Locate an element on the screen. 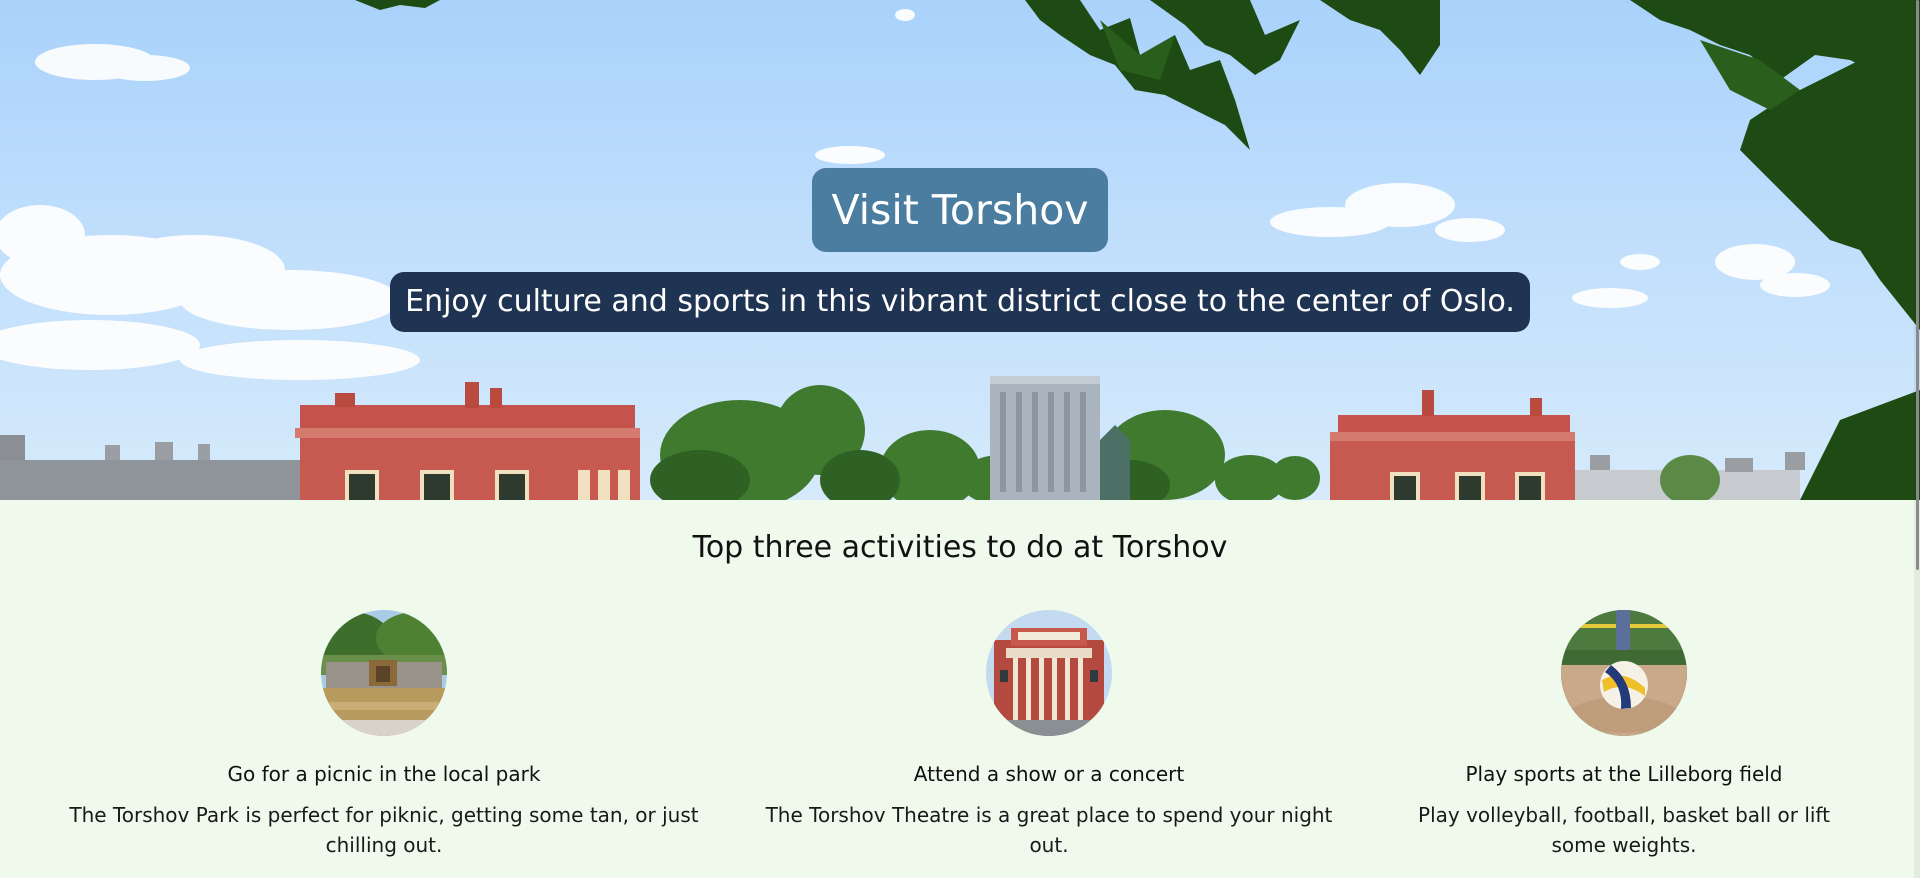 The image size is (1920, 878). activity-title: Go for a picnic in the local park is located at coordinates (384, 774).